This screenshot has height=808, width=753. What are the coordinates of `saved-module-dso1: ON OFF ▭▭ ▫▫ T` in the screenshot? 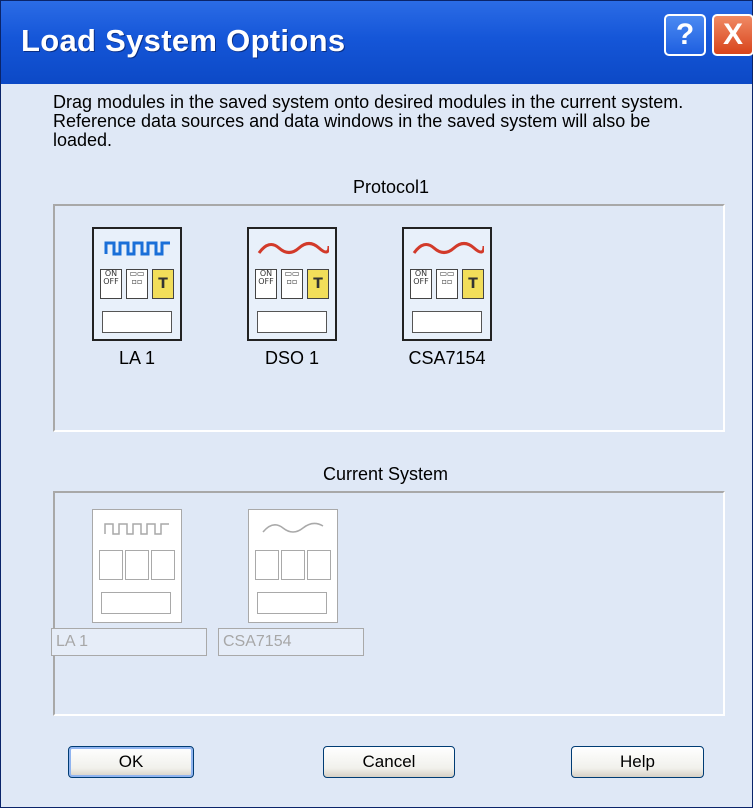 It's located at (292, 284).